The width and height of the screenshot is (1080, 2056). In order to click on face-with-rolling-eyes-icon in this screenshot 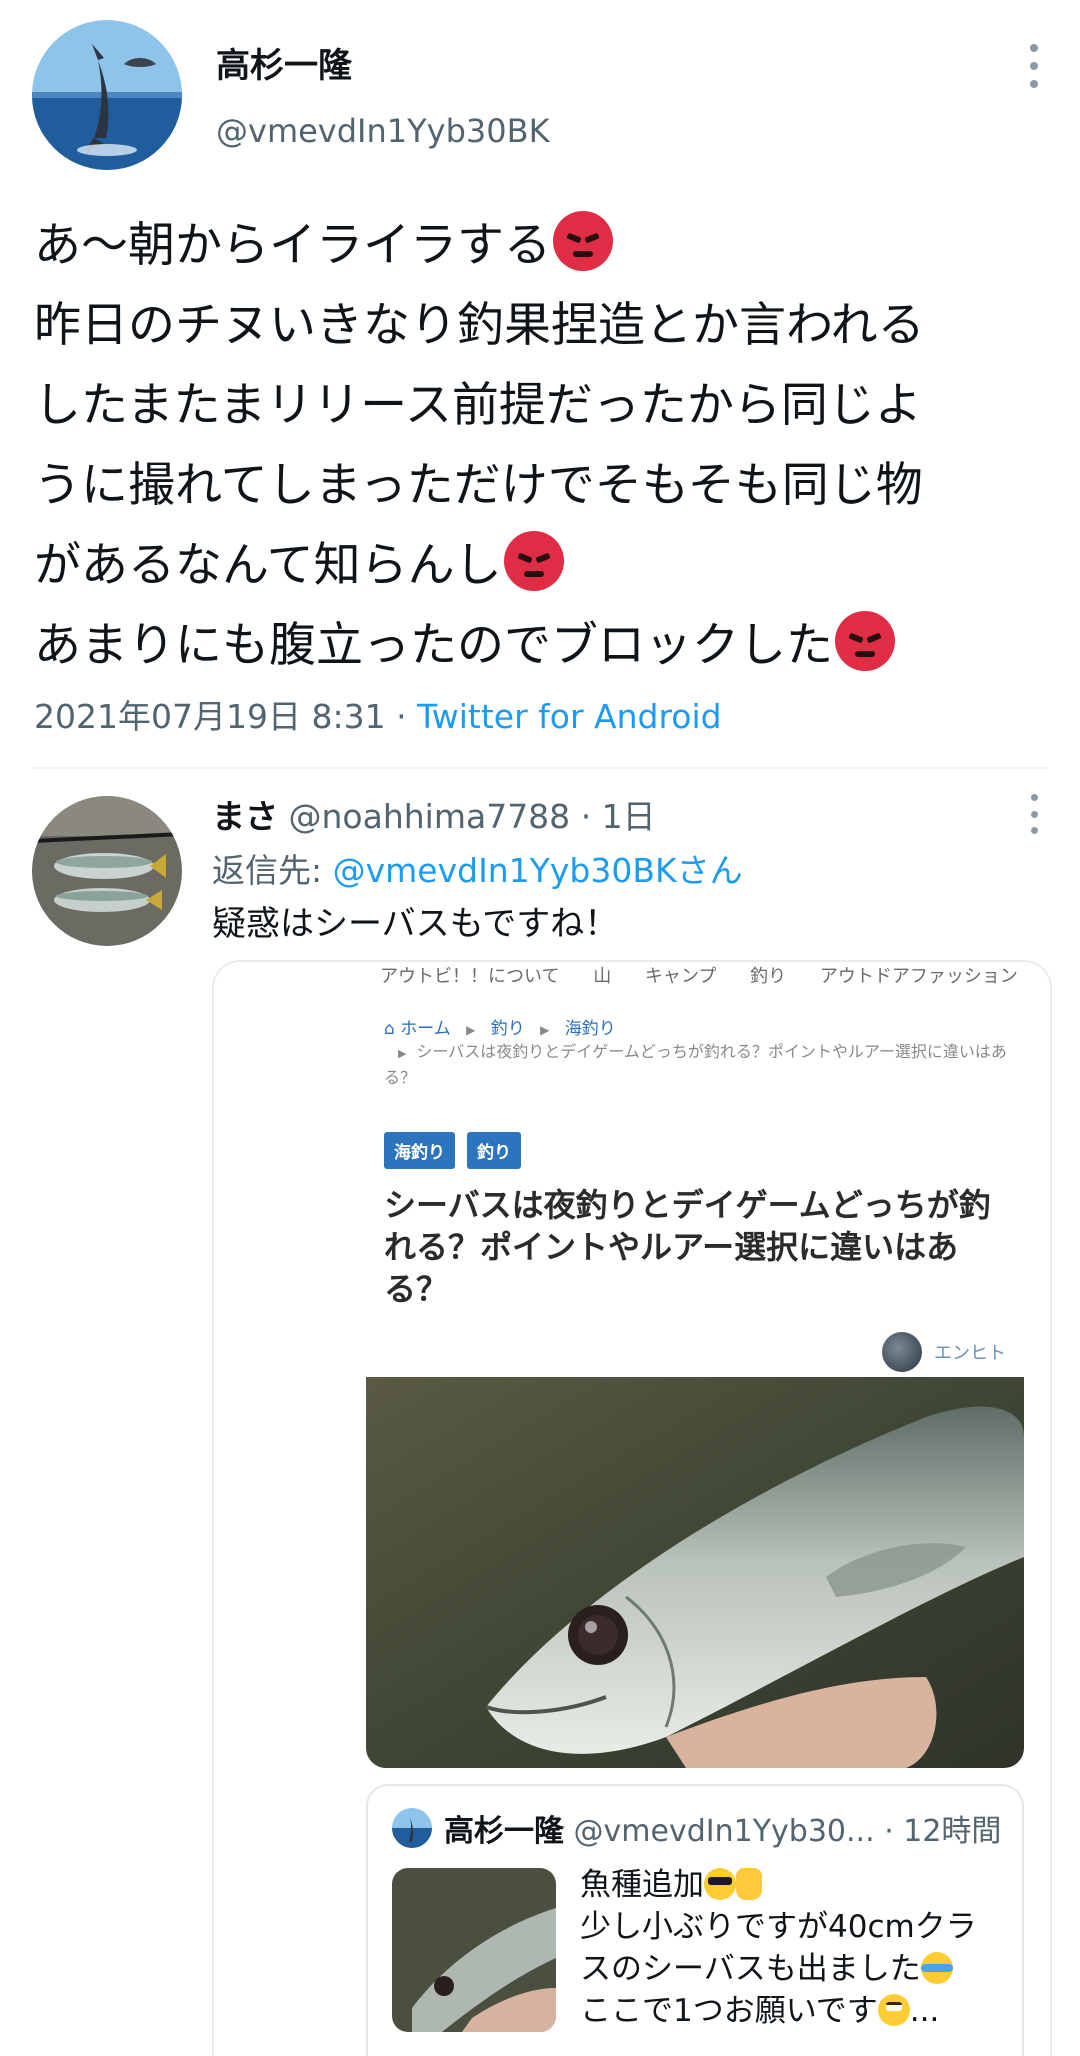, I will do `click(893, 2010)`.